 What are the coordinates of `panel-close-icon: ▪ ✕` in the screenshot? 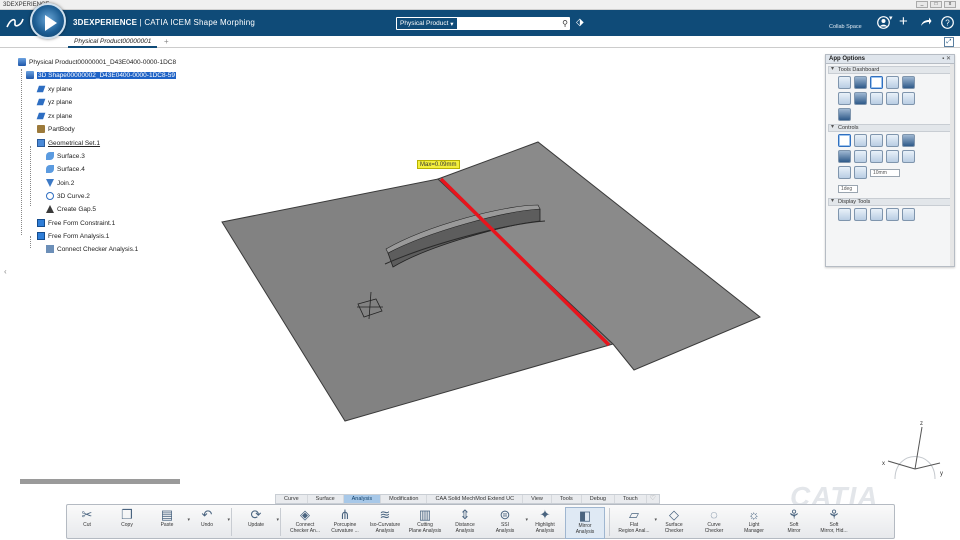 It's located at (946, 59).